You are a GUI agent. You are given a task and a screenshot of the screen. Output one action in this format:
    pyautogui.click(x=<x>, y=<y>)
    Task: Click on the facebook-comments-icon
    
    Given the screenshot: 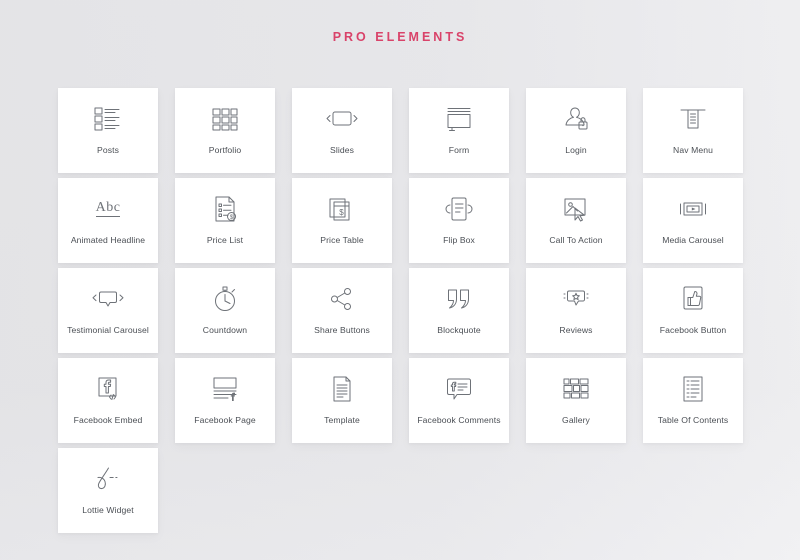 What is the action you would take?
    pyautogui.click(x=459, y=389)
    